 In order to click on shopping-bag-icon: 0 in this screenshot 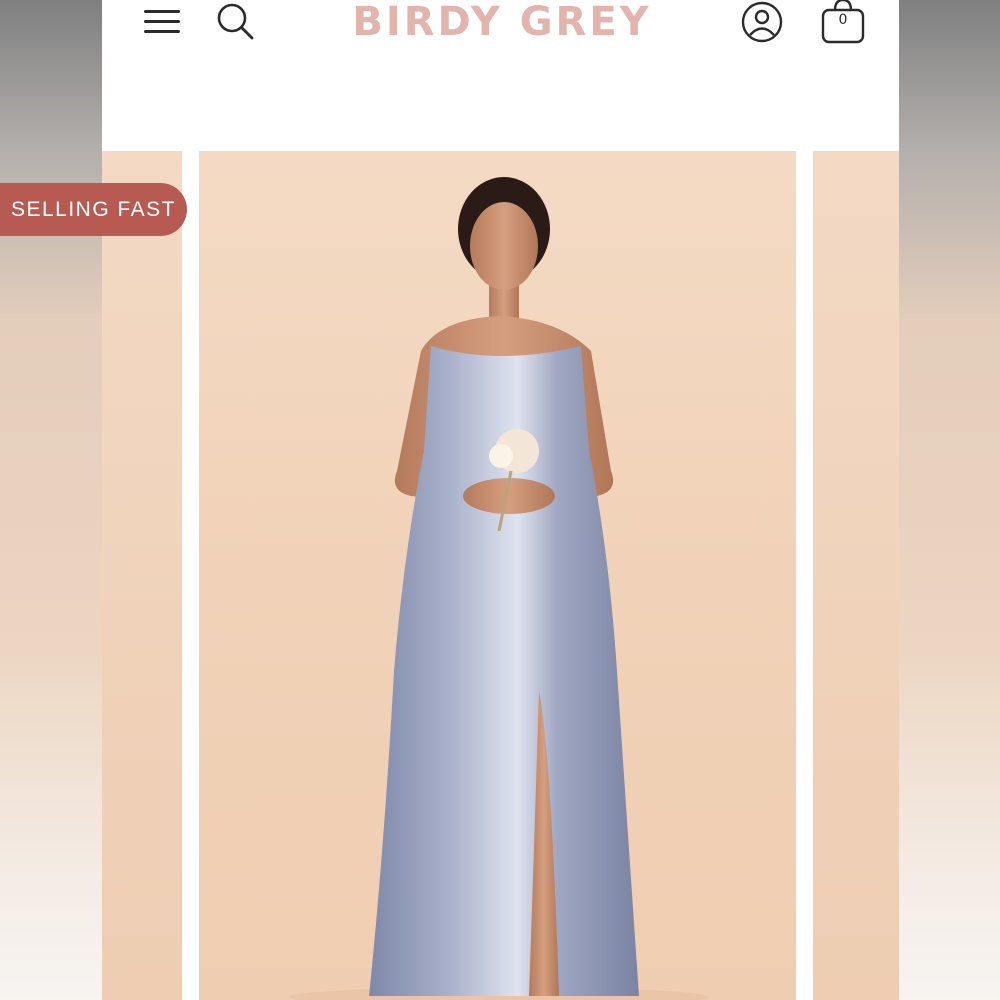, I will do `click(843, 23)`.